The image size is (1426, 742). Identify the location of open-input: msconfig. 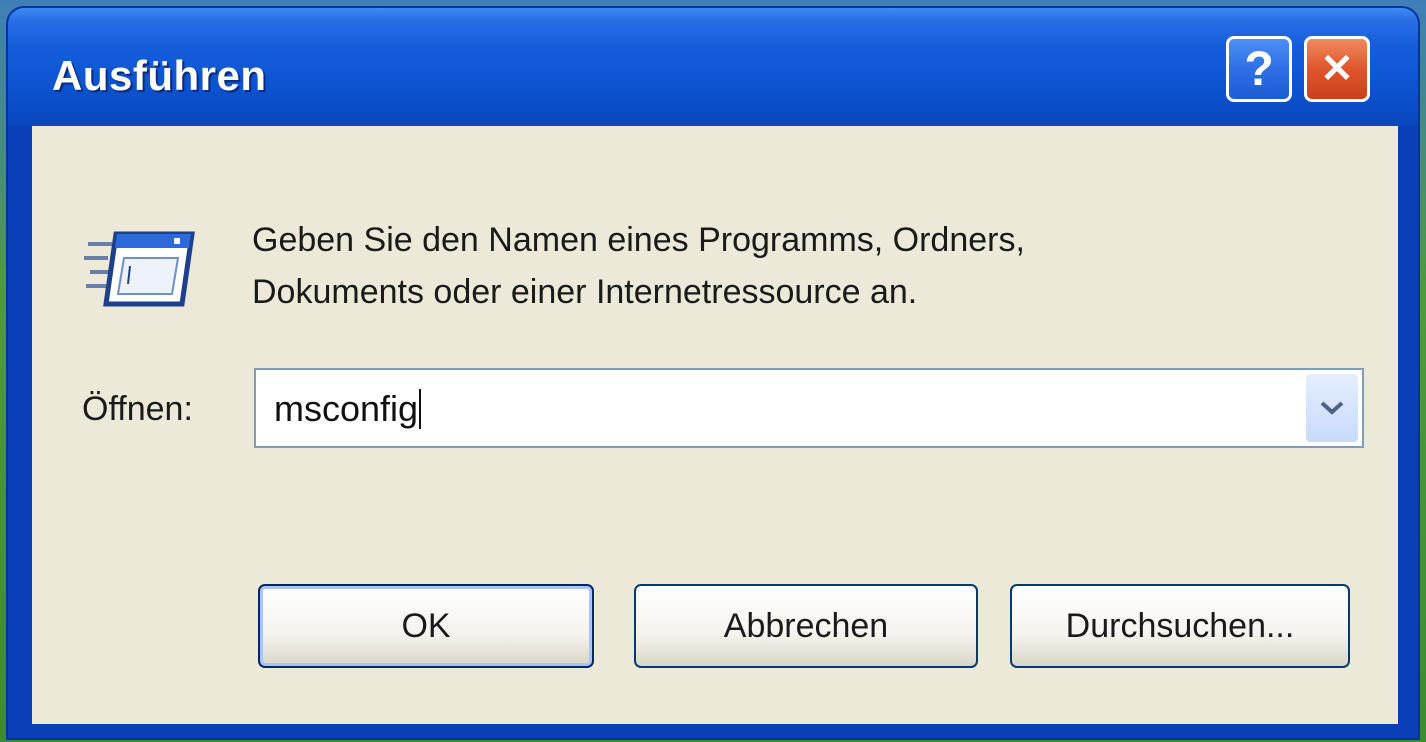
(348, 409).